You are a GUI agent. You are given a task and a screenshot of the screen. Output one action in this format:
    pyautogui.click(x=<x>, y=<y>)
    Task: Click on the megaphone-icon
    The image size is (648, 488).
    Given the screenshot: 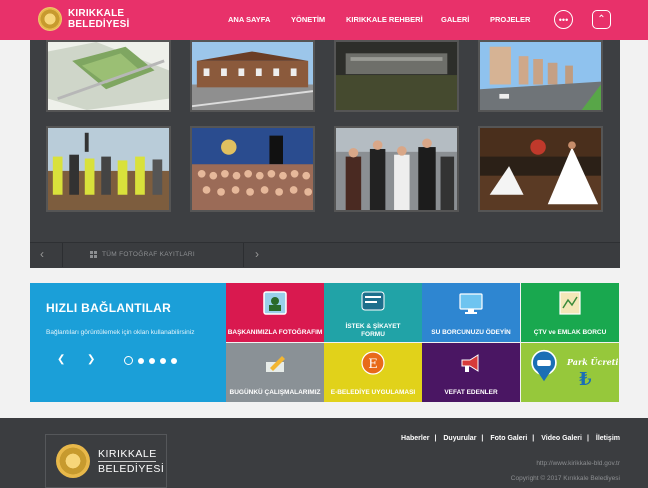 What is the action you would take?
    pyautogui.click(x=470, y=363)
    